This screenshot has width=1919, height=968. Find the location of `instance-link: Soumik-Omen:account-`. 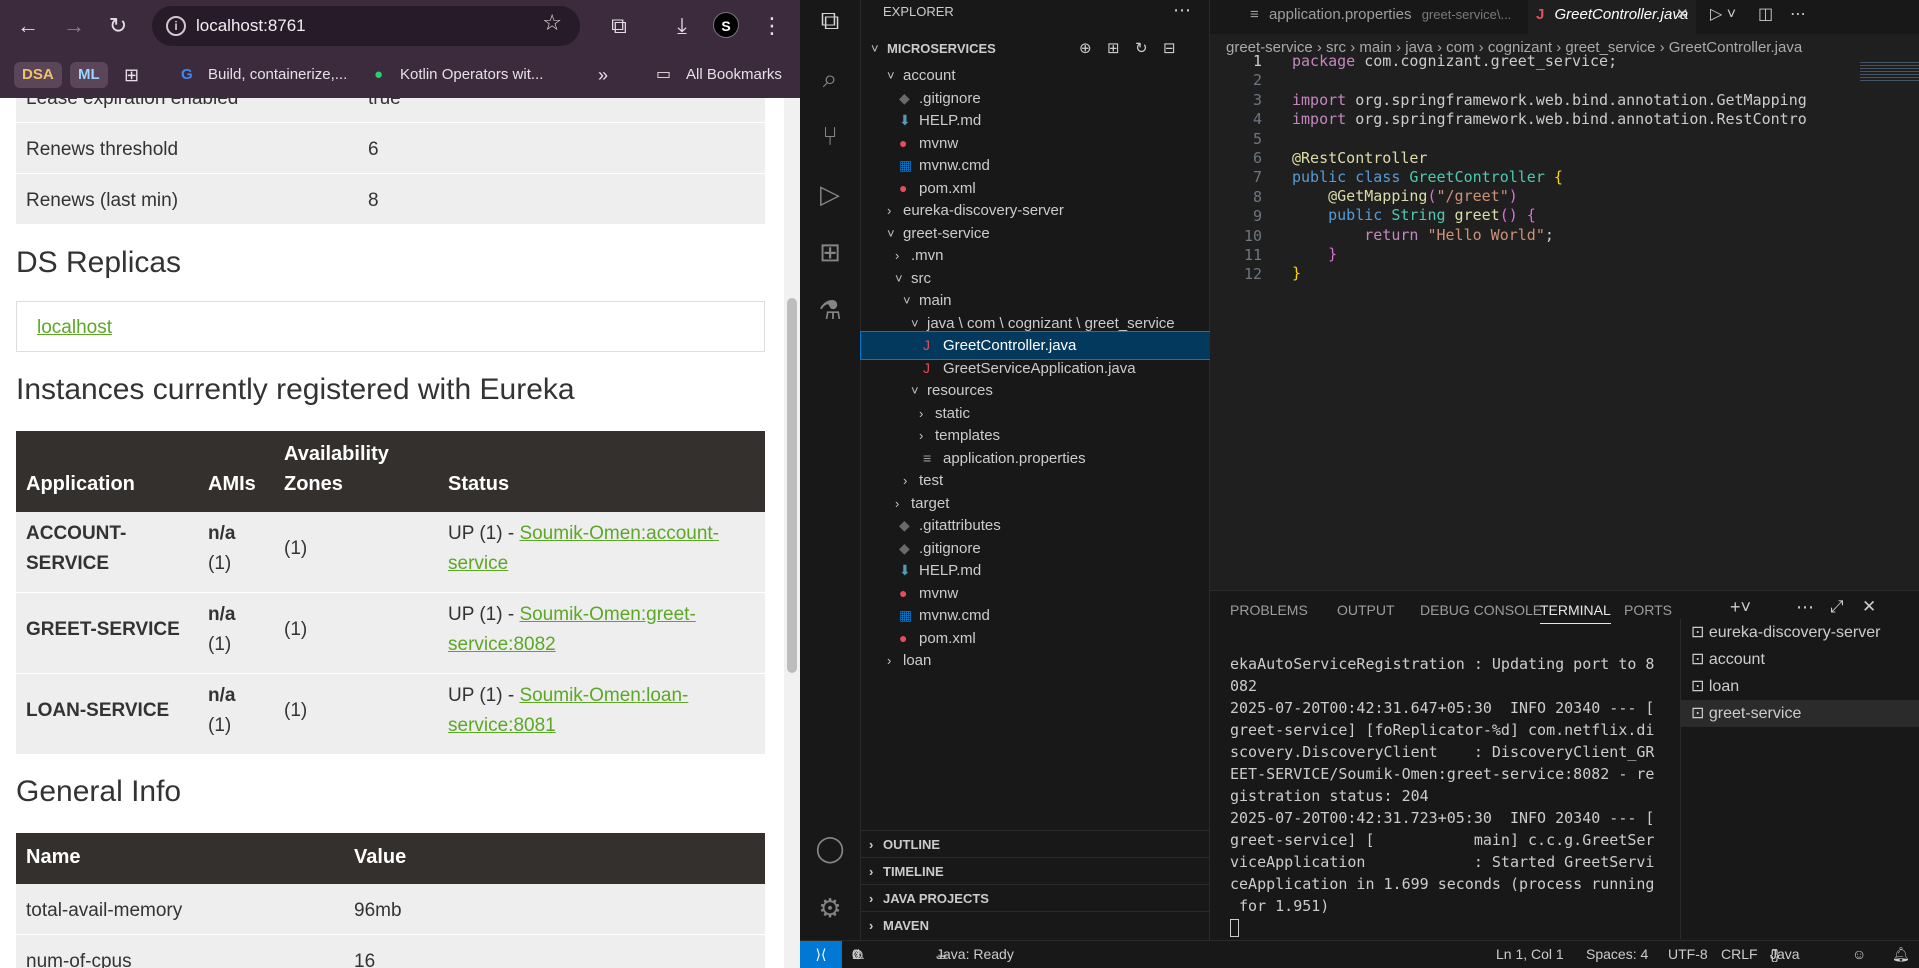

instance-link: Soumik-Omen:account- is located at coordinates (619, 533).